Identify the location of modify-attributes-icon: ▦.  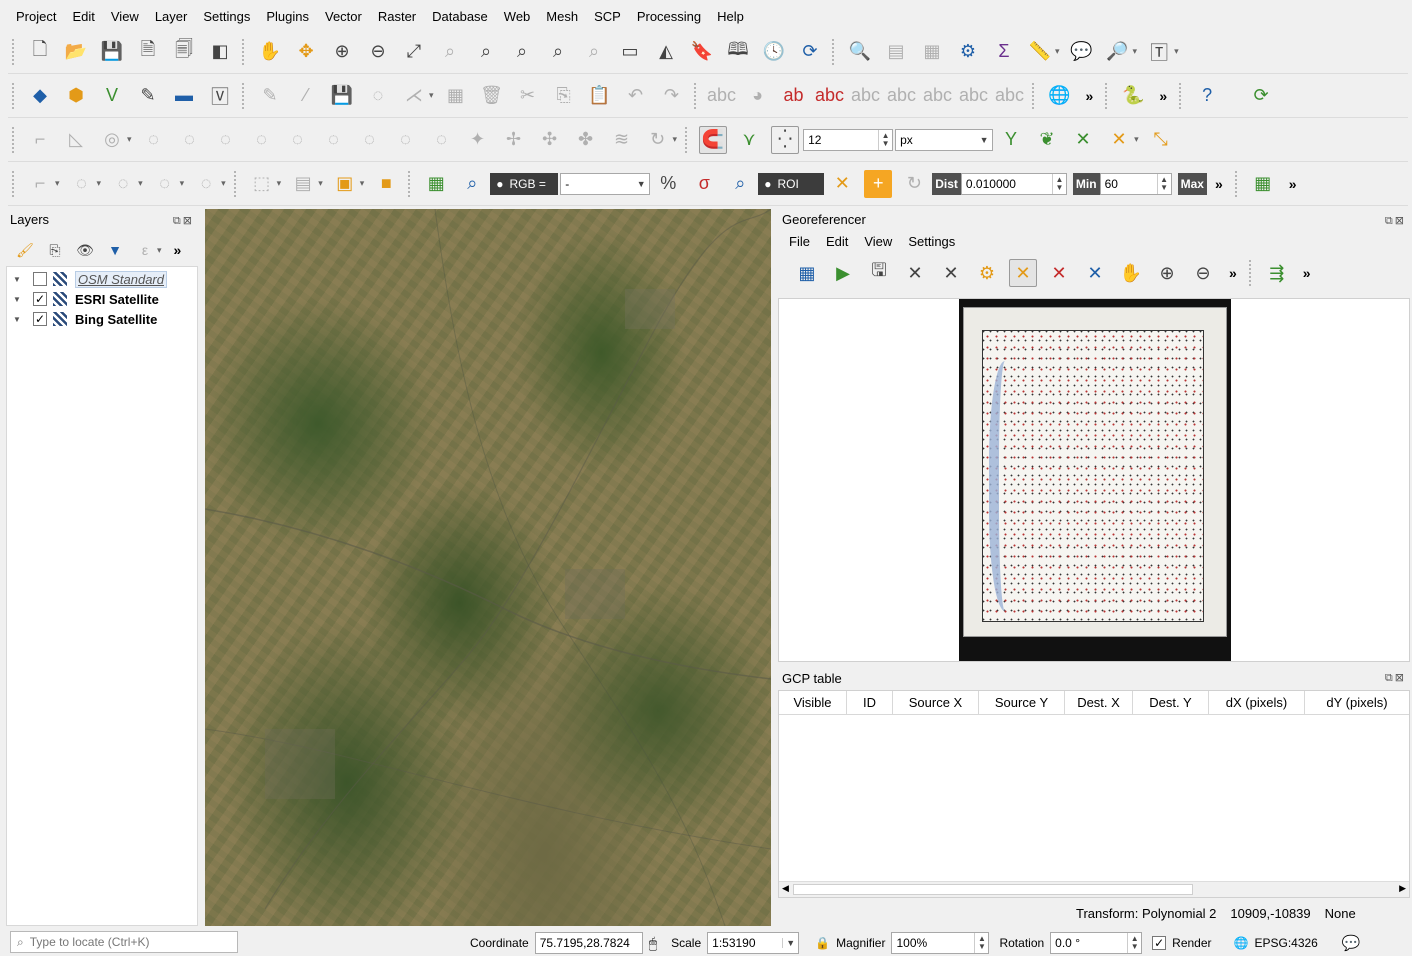
(456, 96).